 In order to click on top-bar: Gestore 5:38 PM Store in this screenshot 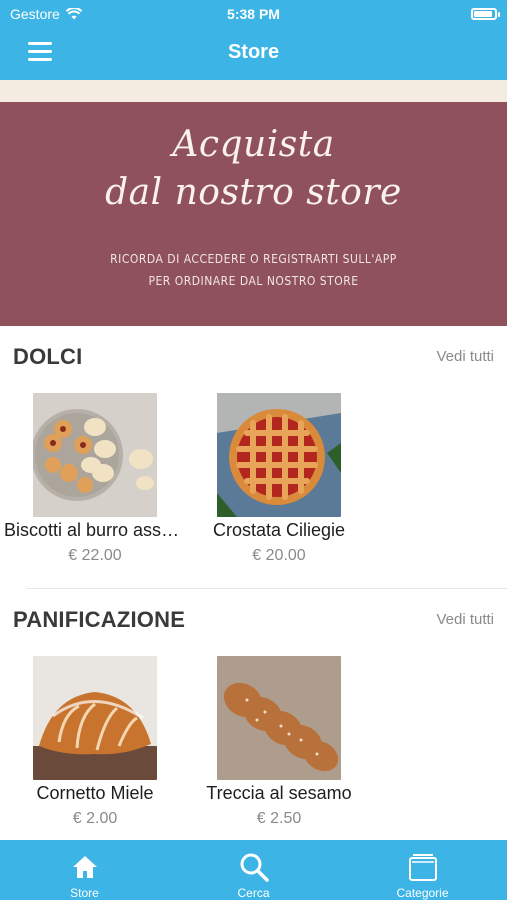, I will do `click(253, 40)`.